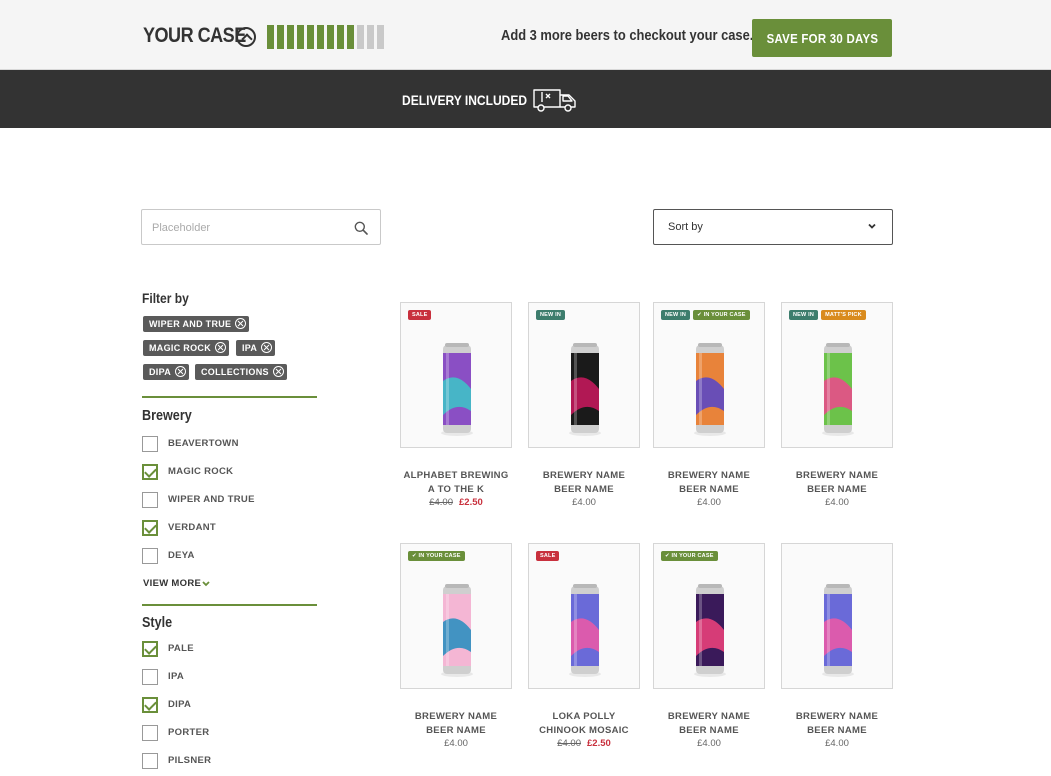  What do you see at coordinates (456, 483) in the screenshot?
I see `product-name: ALPHABET BREWING A TO THE K` at bounding box center [456, 483].